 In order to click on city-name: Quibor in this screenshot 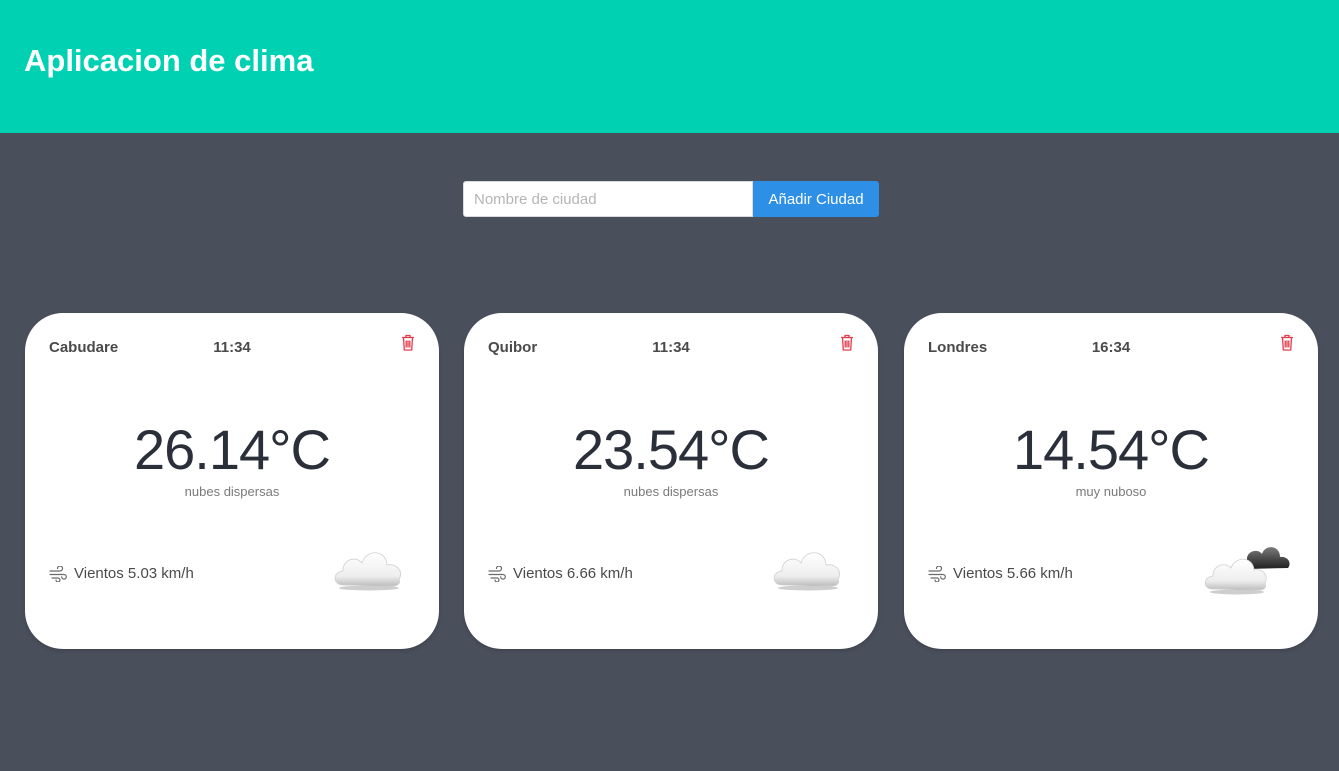, I will do `click(513, 347)`.